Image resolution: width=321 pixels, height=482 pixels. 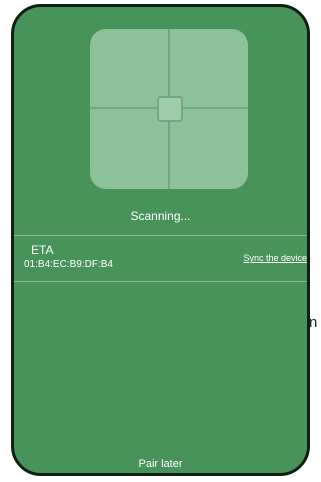 I want to click on scan-target-icon, so click(x=170, y=109).